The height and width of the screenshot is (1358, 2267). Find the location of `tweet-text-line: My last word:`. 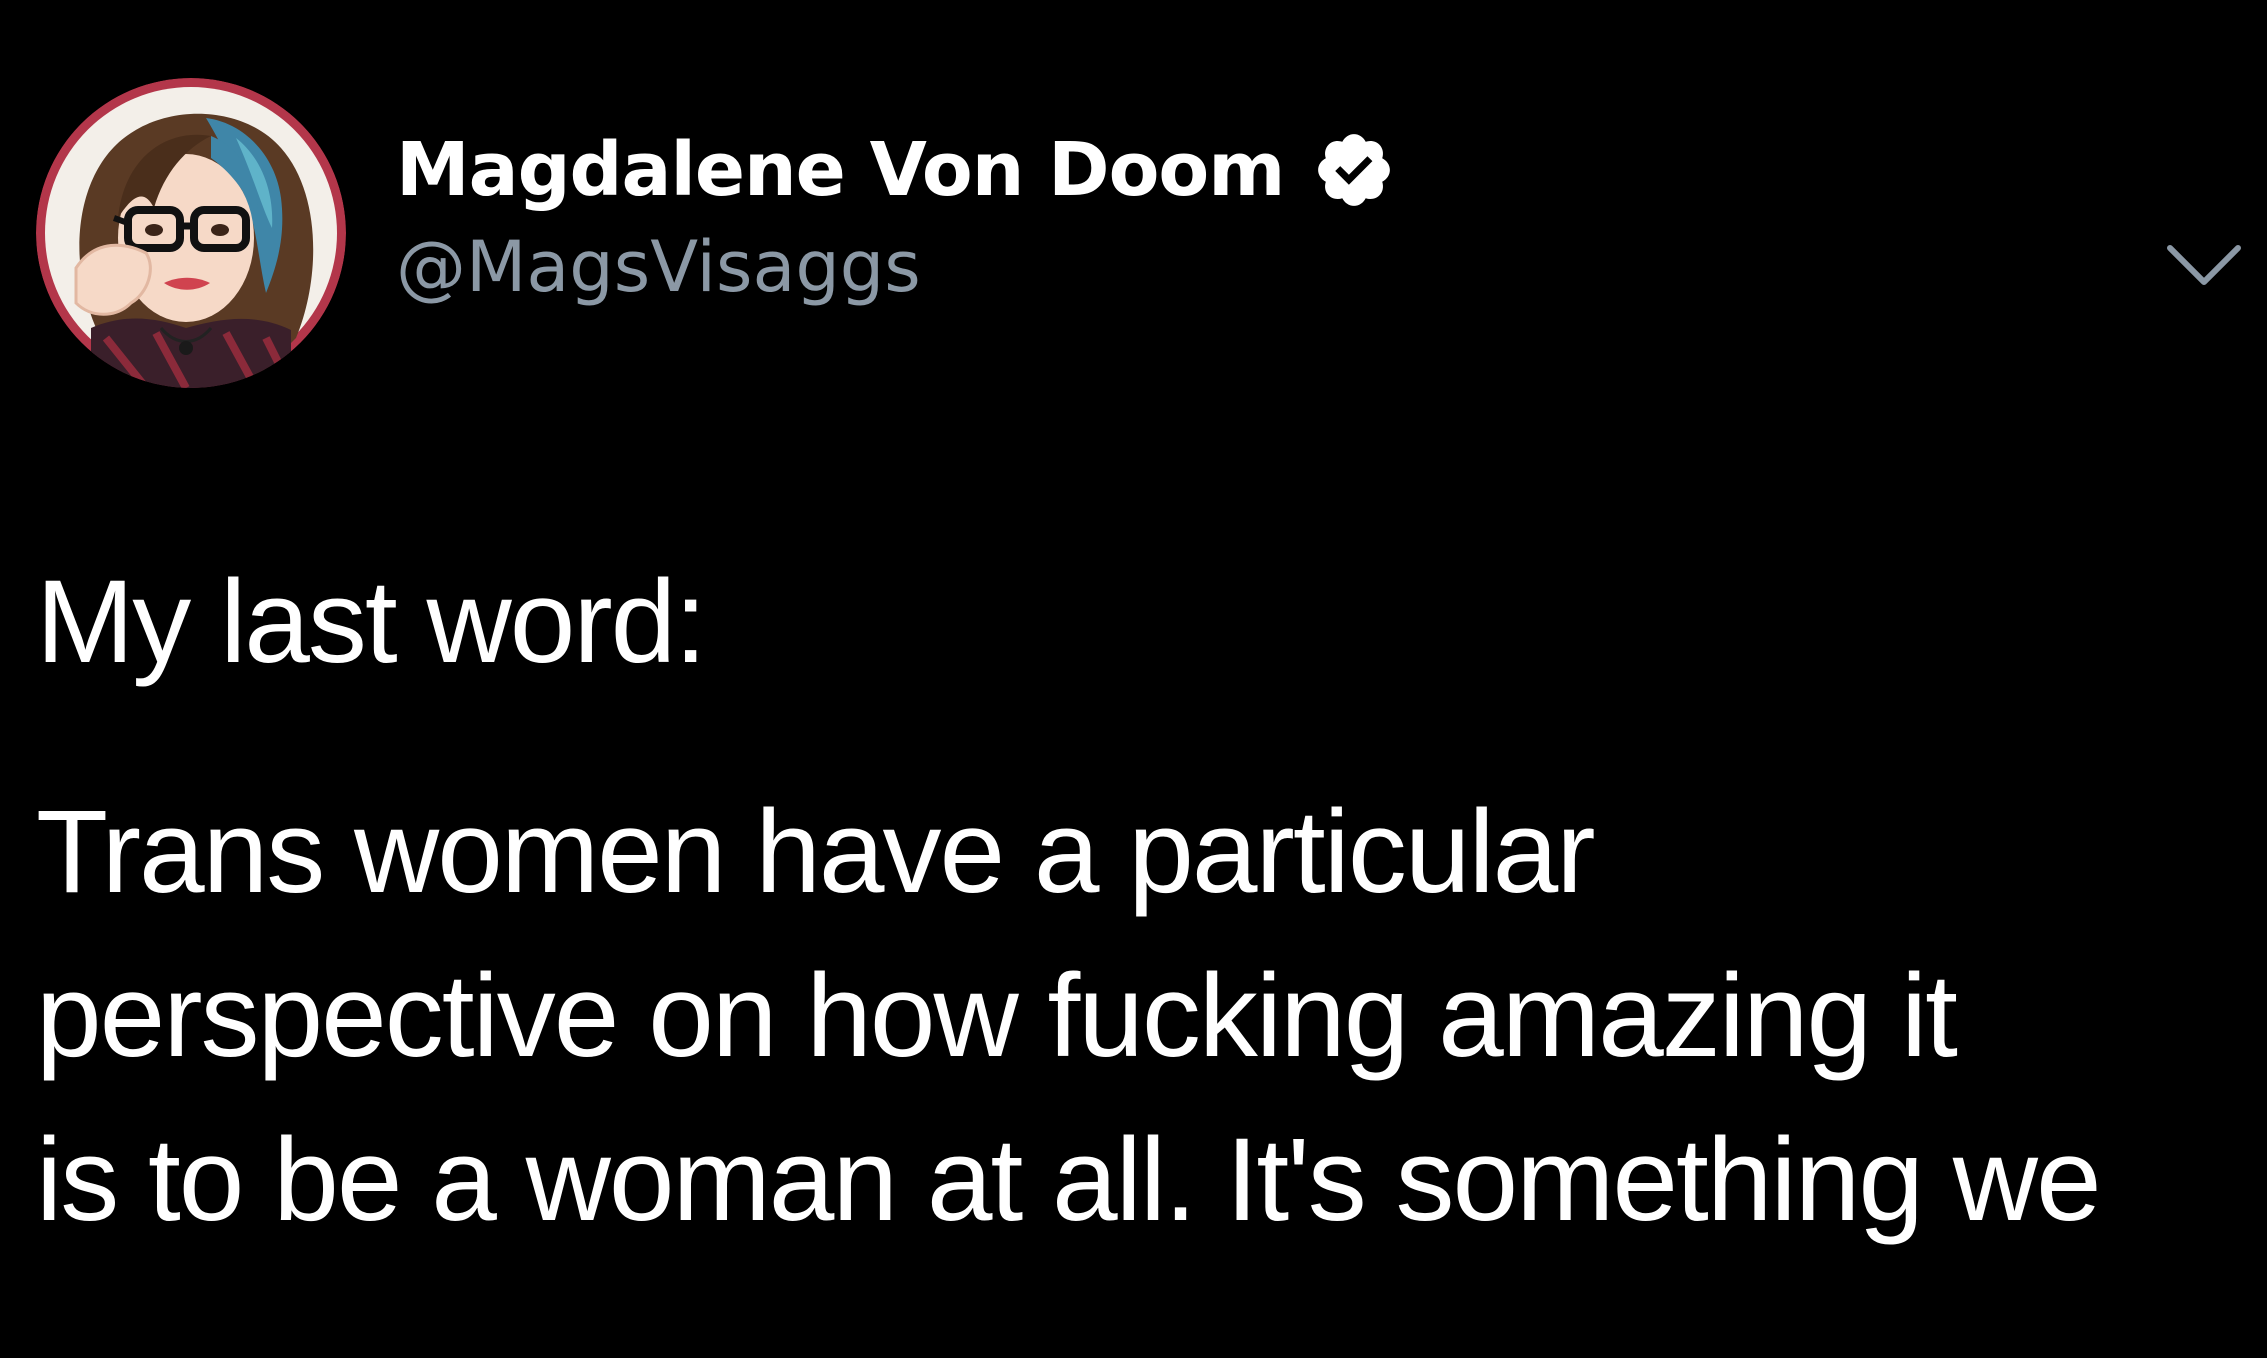

tweet-text-line: My last word: is located at coordinates (371, 622).